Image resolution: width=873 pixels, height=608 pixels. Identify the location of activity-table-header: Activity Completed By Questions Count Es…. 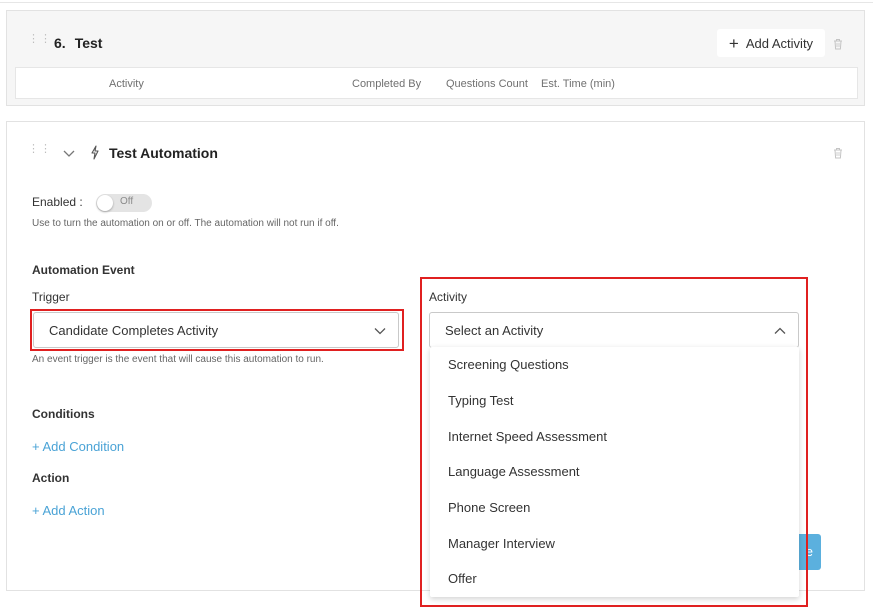
(436, 83).